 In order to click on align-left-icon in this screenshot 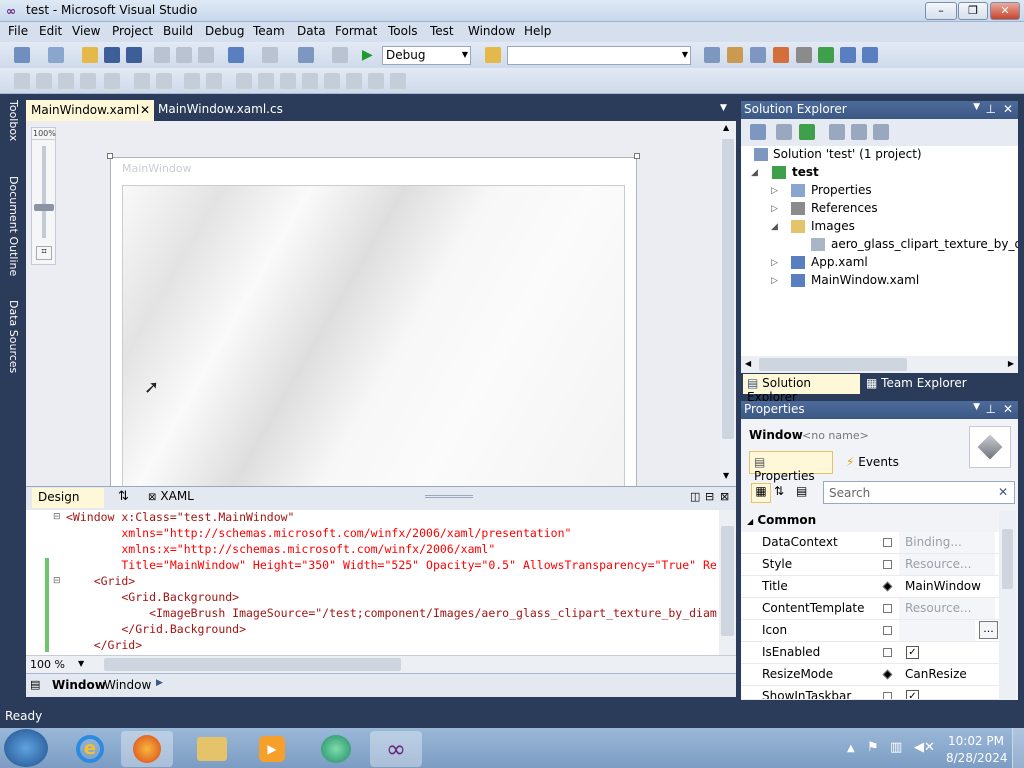, I will do `click(22, 81)`.